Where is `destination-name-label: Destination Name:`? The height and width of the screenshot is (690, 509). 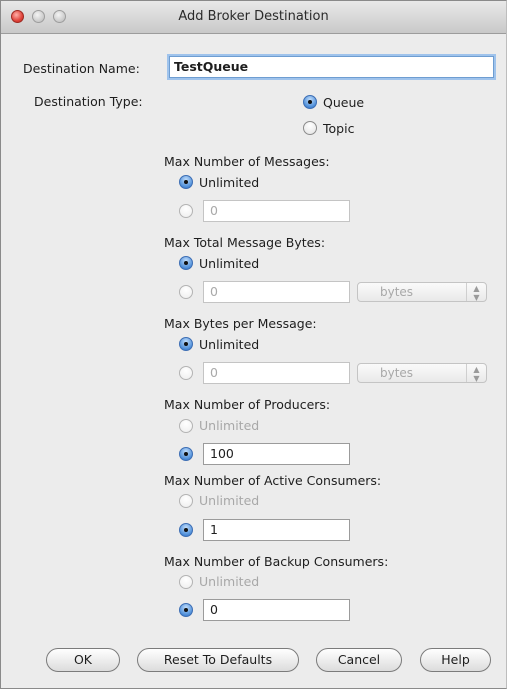 destination-name-label: Destination Name: is located at coordinates (81, 68).